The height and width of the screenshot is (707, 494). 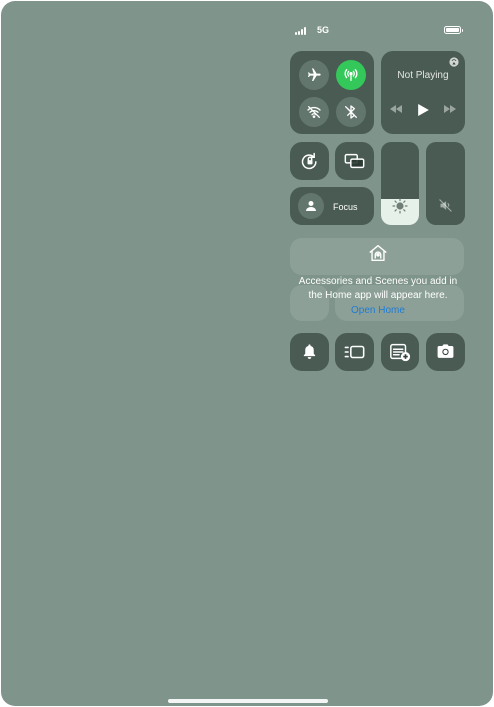 I want to click on rewind-button, so click(x=396, y=109).